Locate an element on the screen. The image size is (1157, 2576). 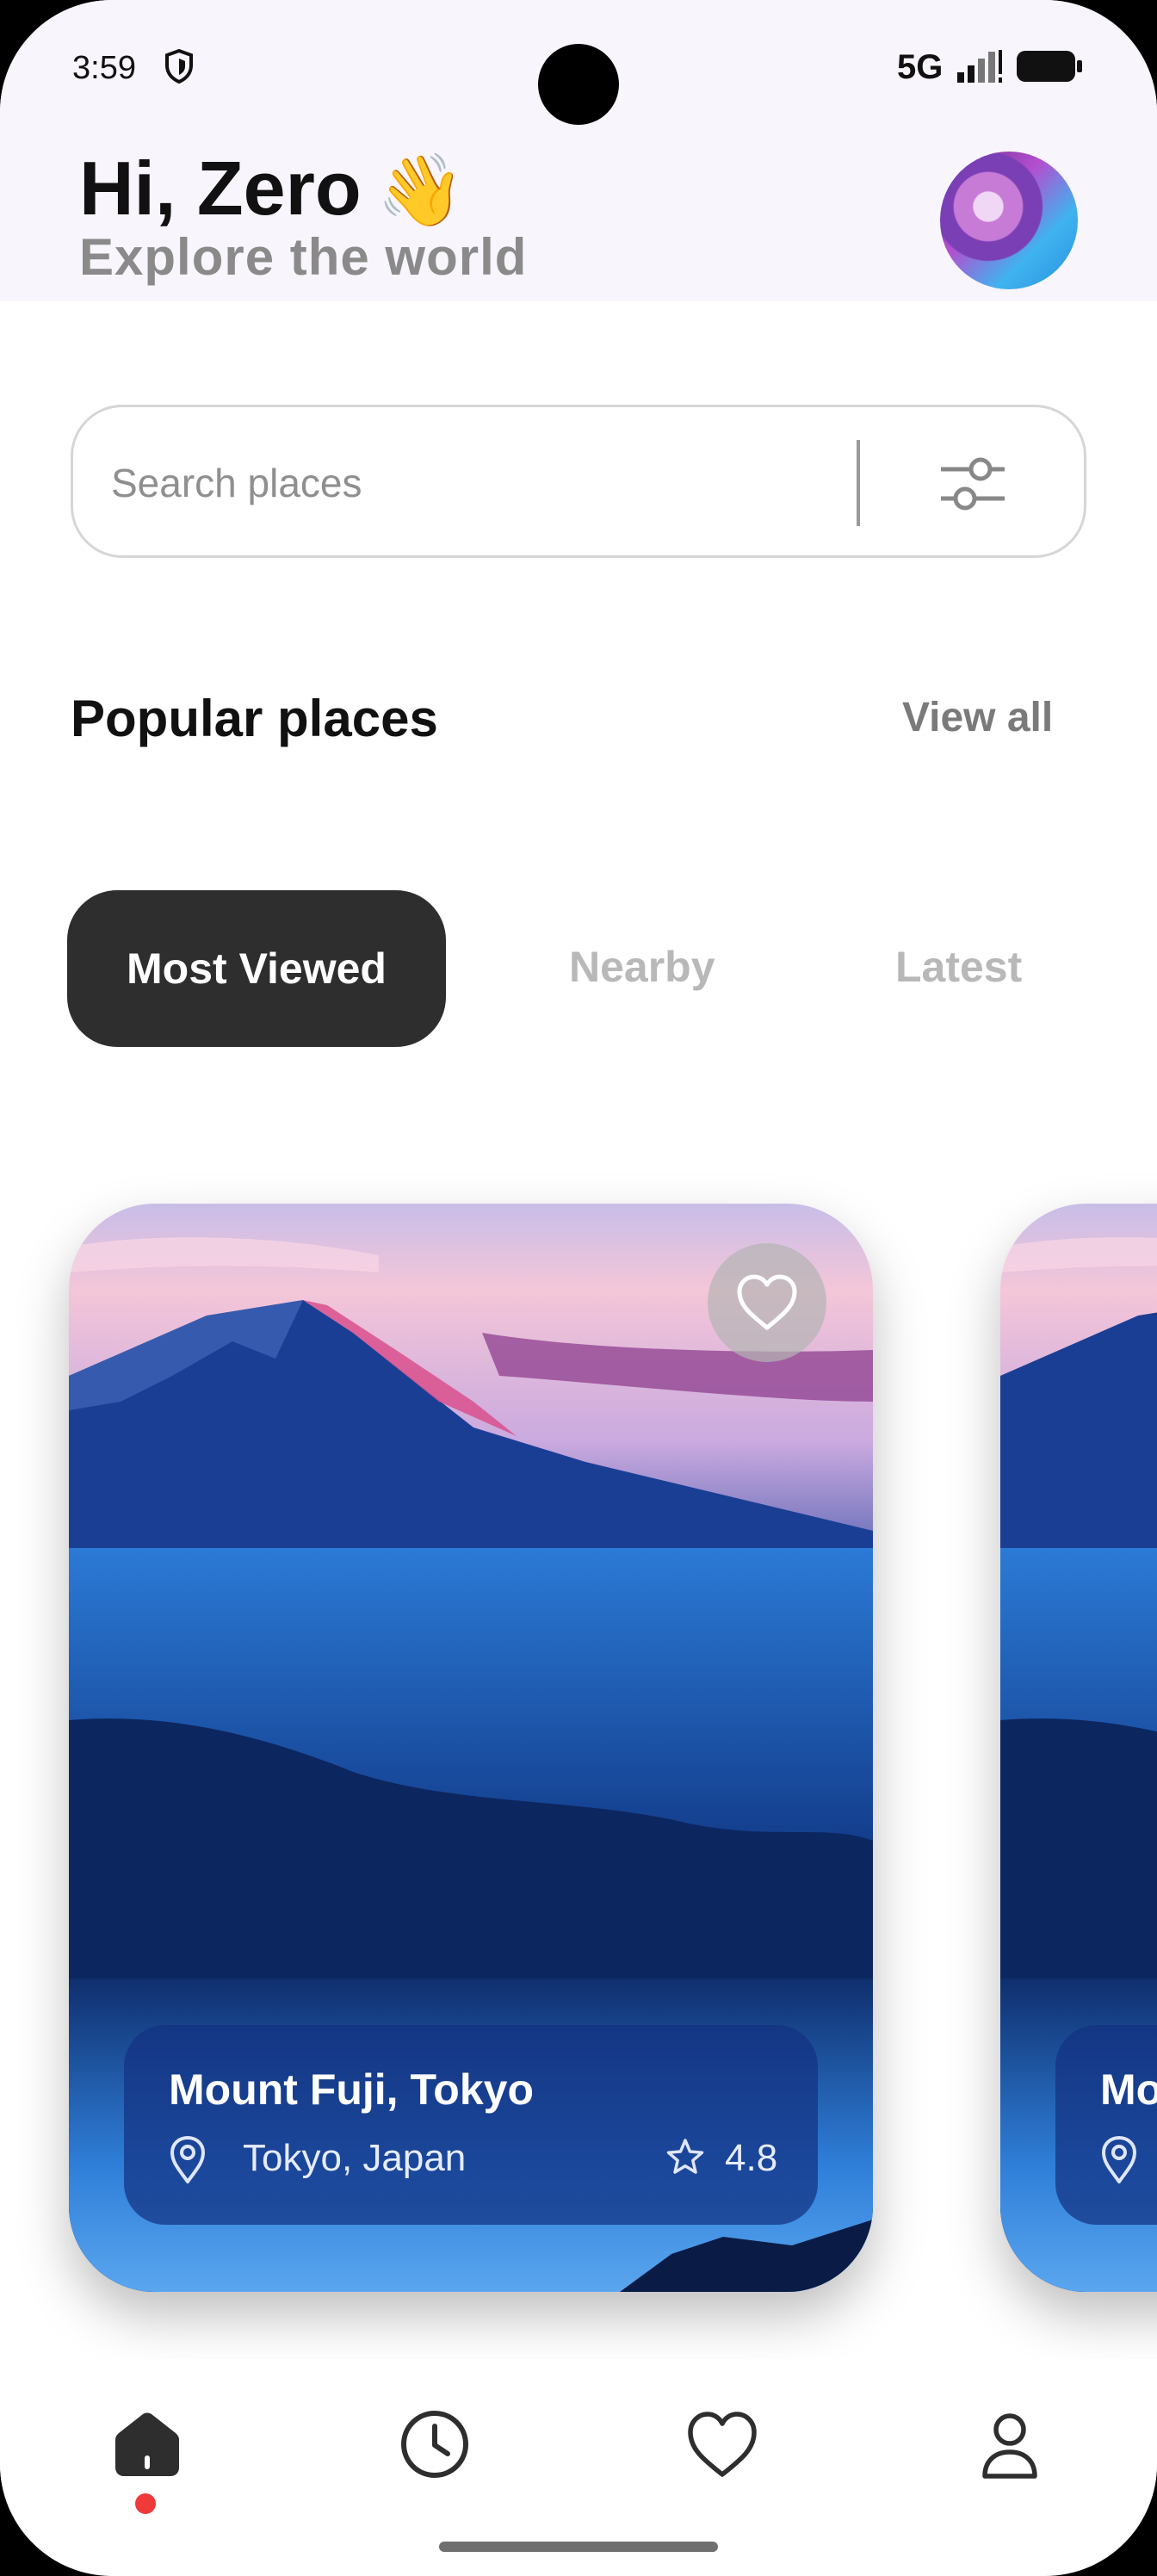
place-card-next: Mo is located at coordinates (1078, 1748).